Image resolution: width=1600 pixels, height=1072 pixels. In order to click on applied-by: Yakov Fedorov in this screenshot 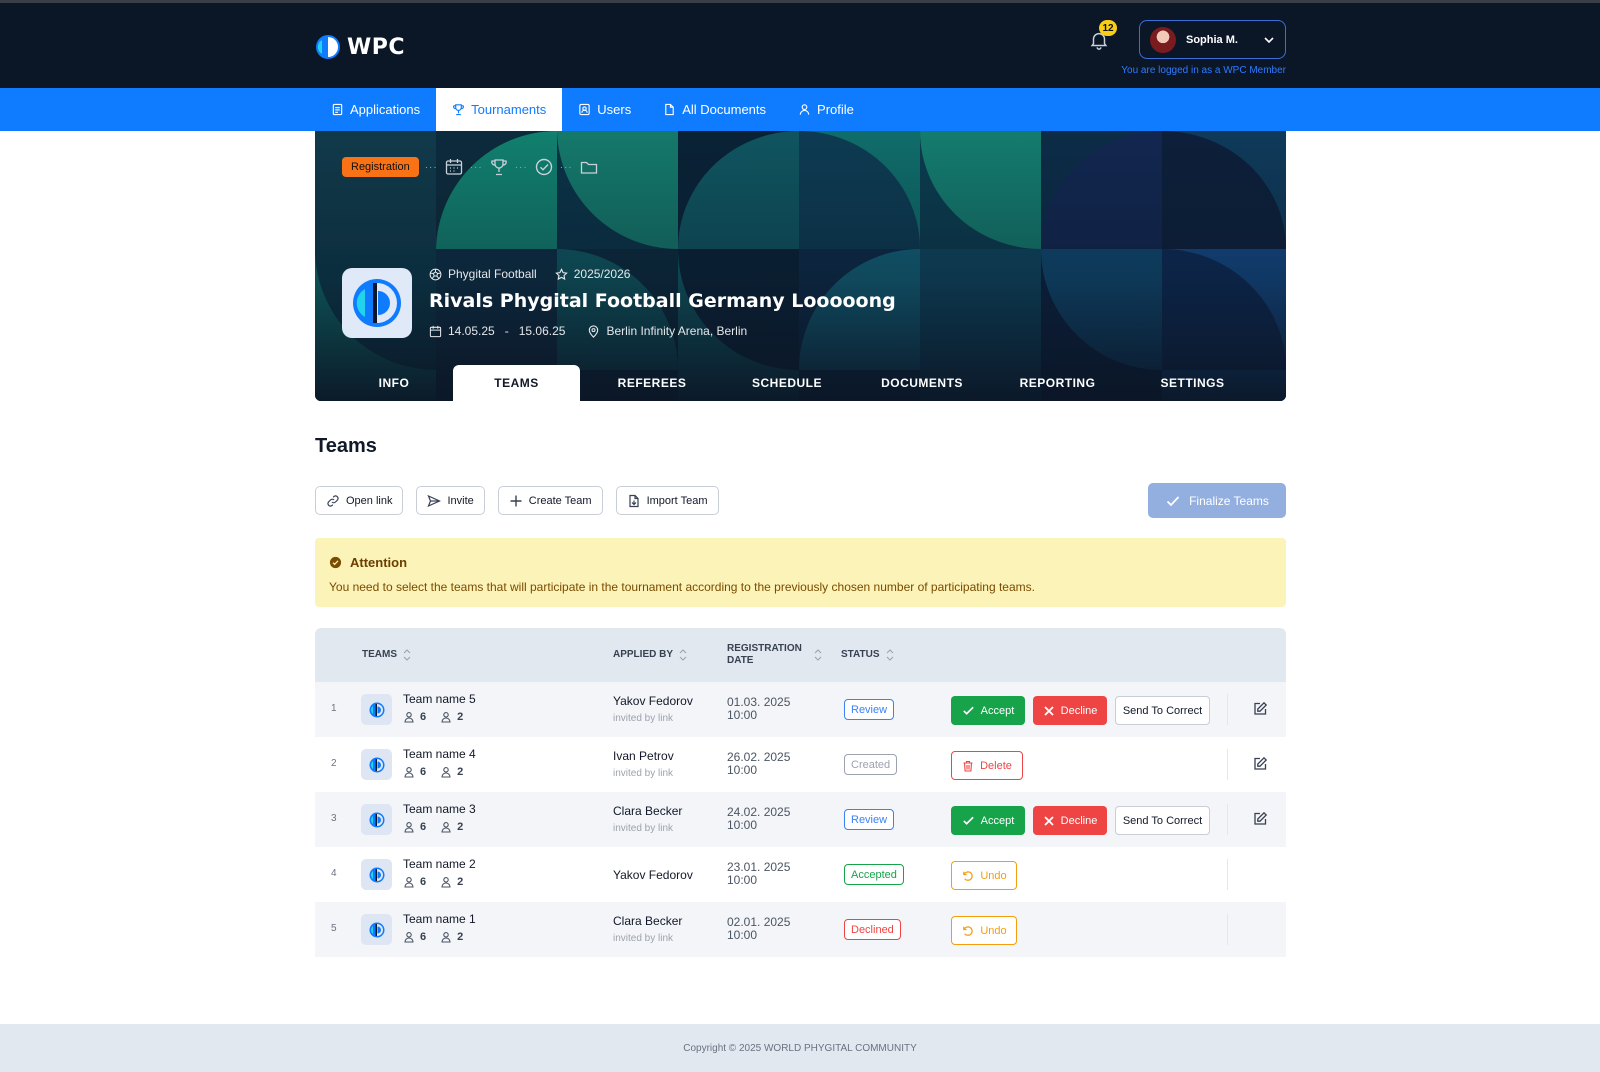, I will do `click(653, 701)`.